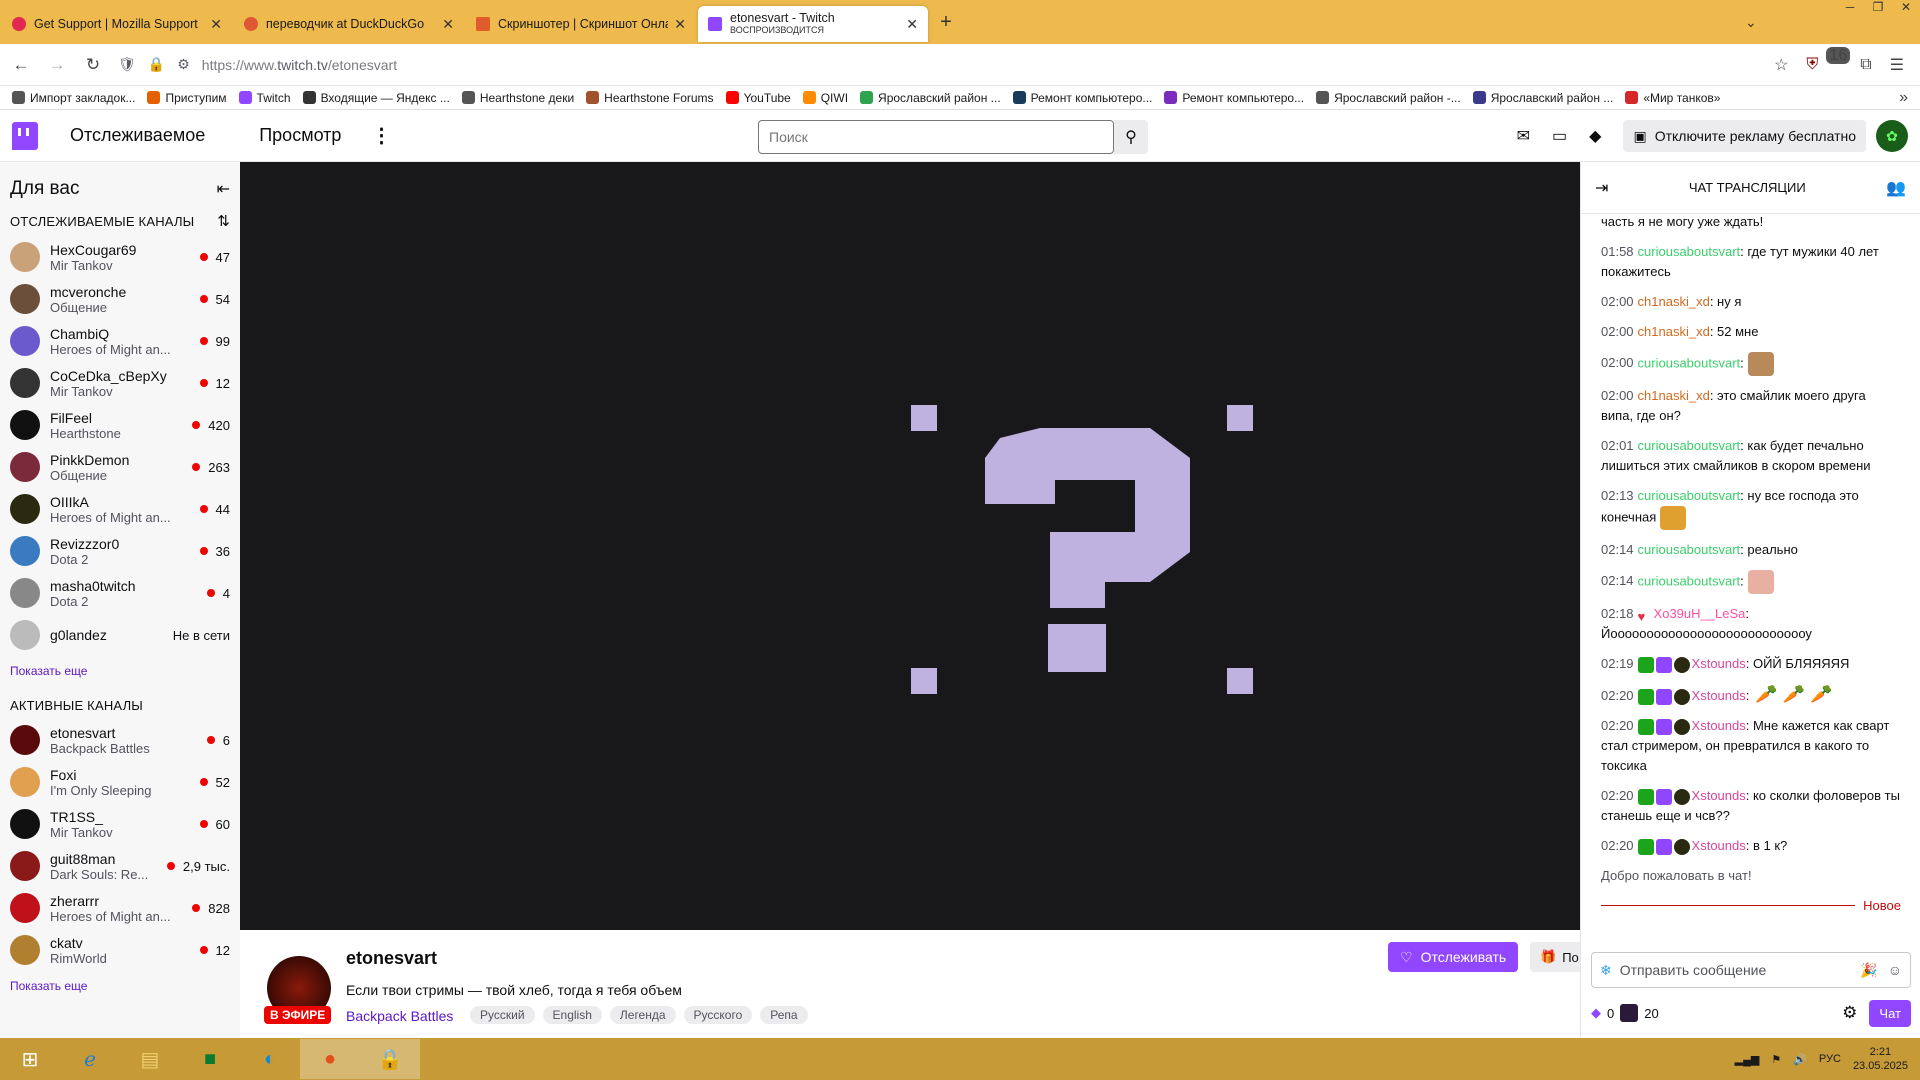 The image size is (1920, 1080). What do you see at coordinates (381, 135) in the screenshot?
I see `more-dots-icon: ⋮` at bounding box center [381, 135].